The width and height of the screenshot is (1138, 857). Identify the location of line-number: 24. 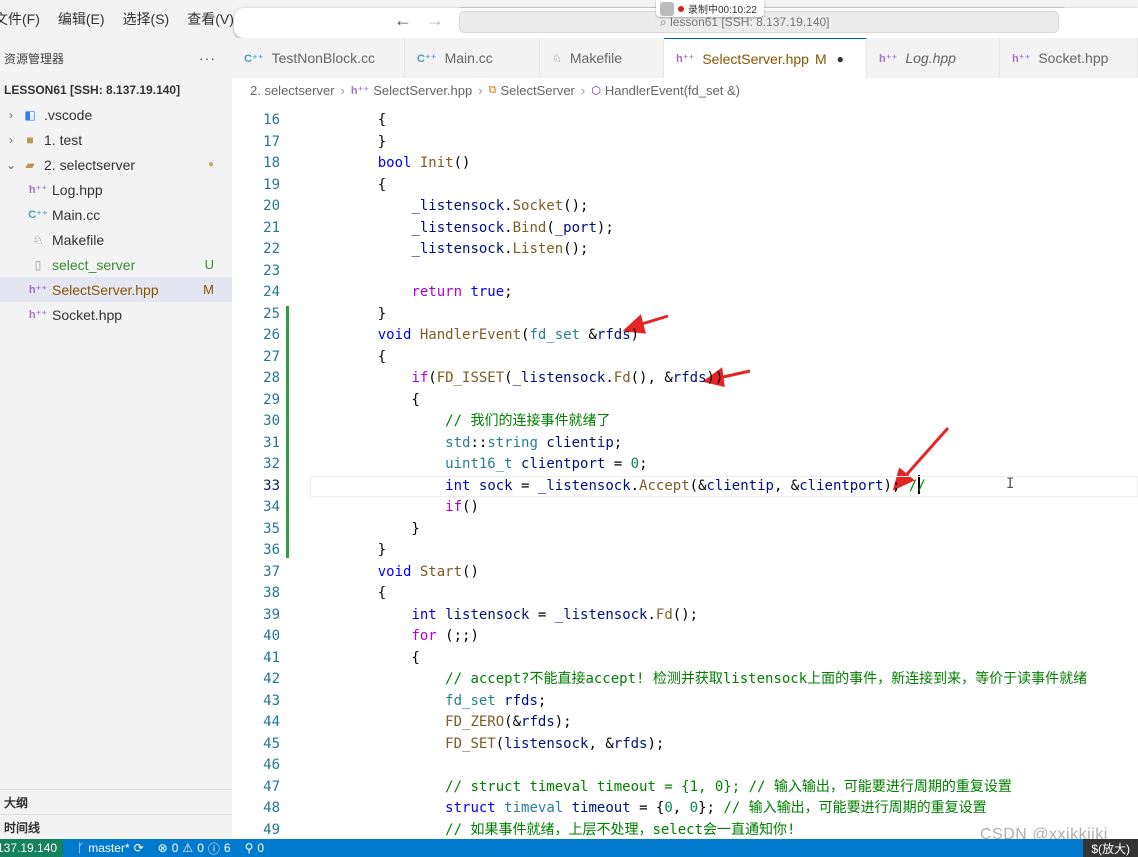
(271, 292).